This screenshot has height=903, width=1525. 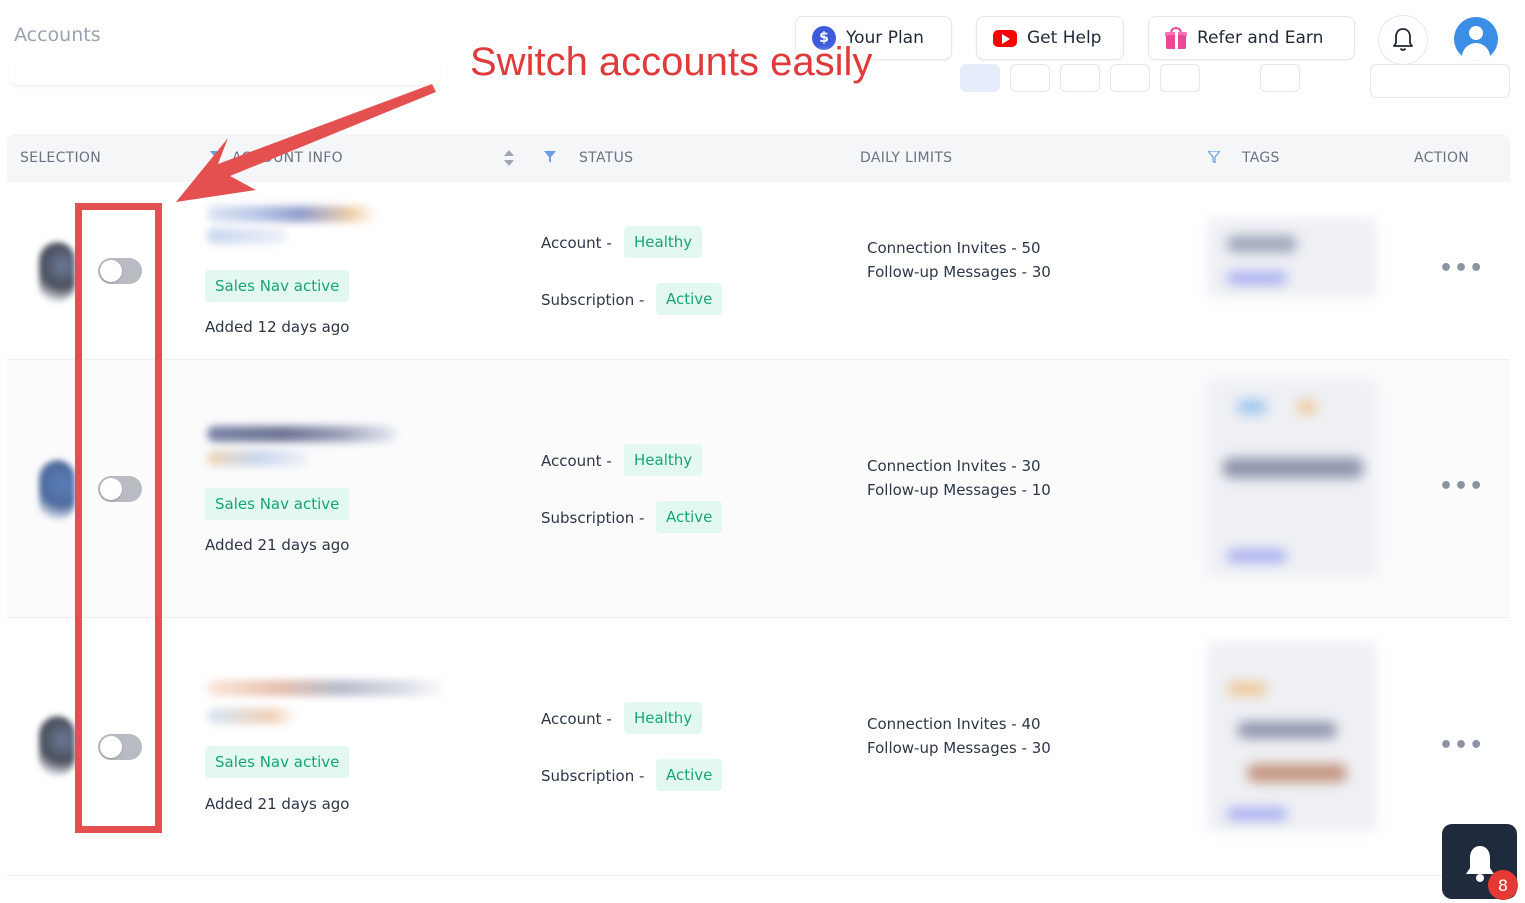 What do you see at coordinates (606, 158) in the screenshot?
I see `column-status: STATUS` at bounding box center [606, 158].